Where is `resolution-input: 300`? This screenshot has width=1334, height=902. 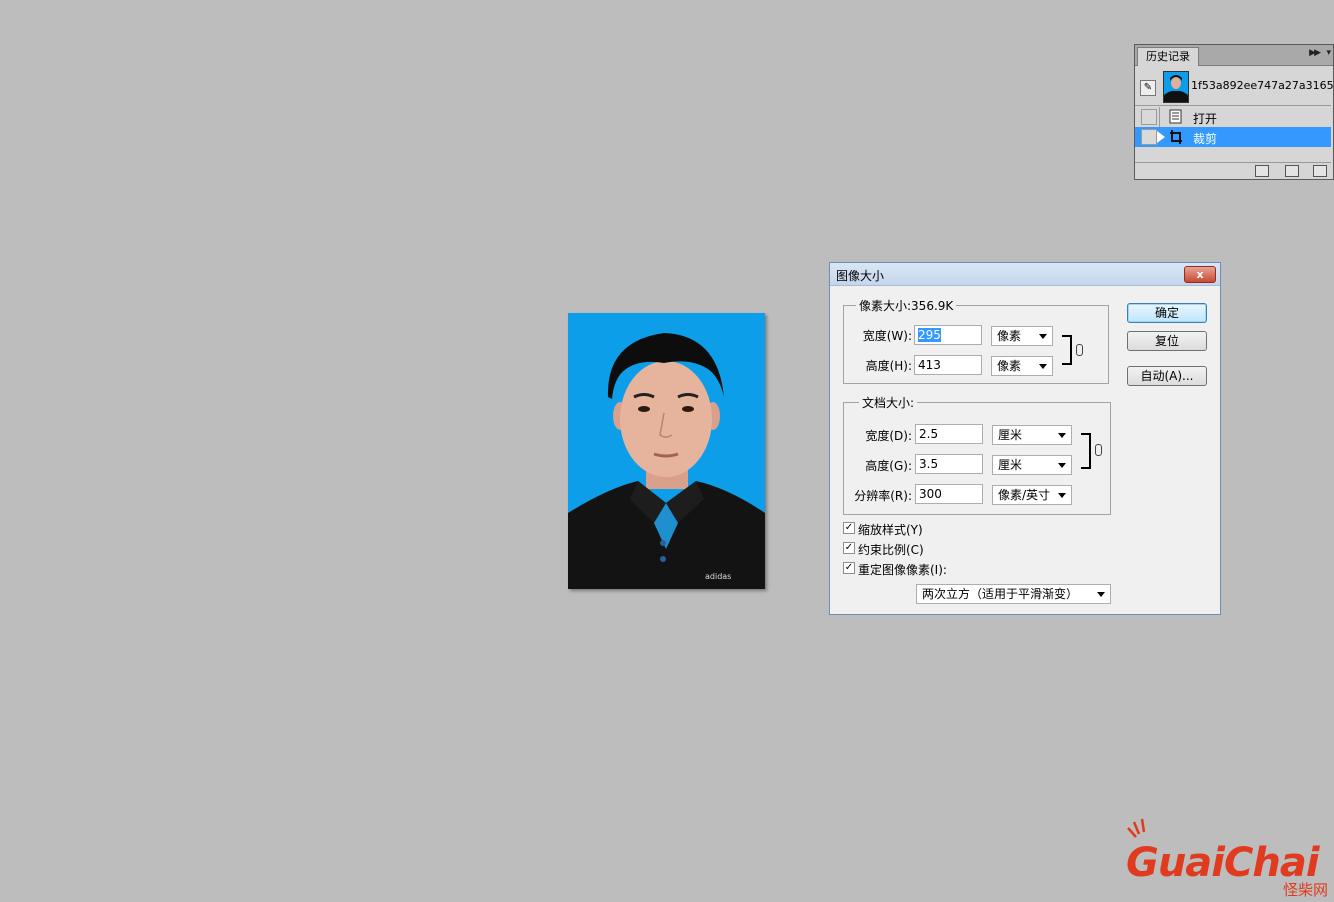 resolution-input: 300 is located at coordinates (949, 494).